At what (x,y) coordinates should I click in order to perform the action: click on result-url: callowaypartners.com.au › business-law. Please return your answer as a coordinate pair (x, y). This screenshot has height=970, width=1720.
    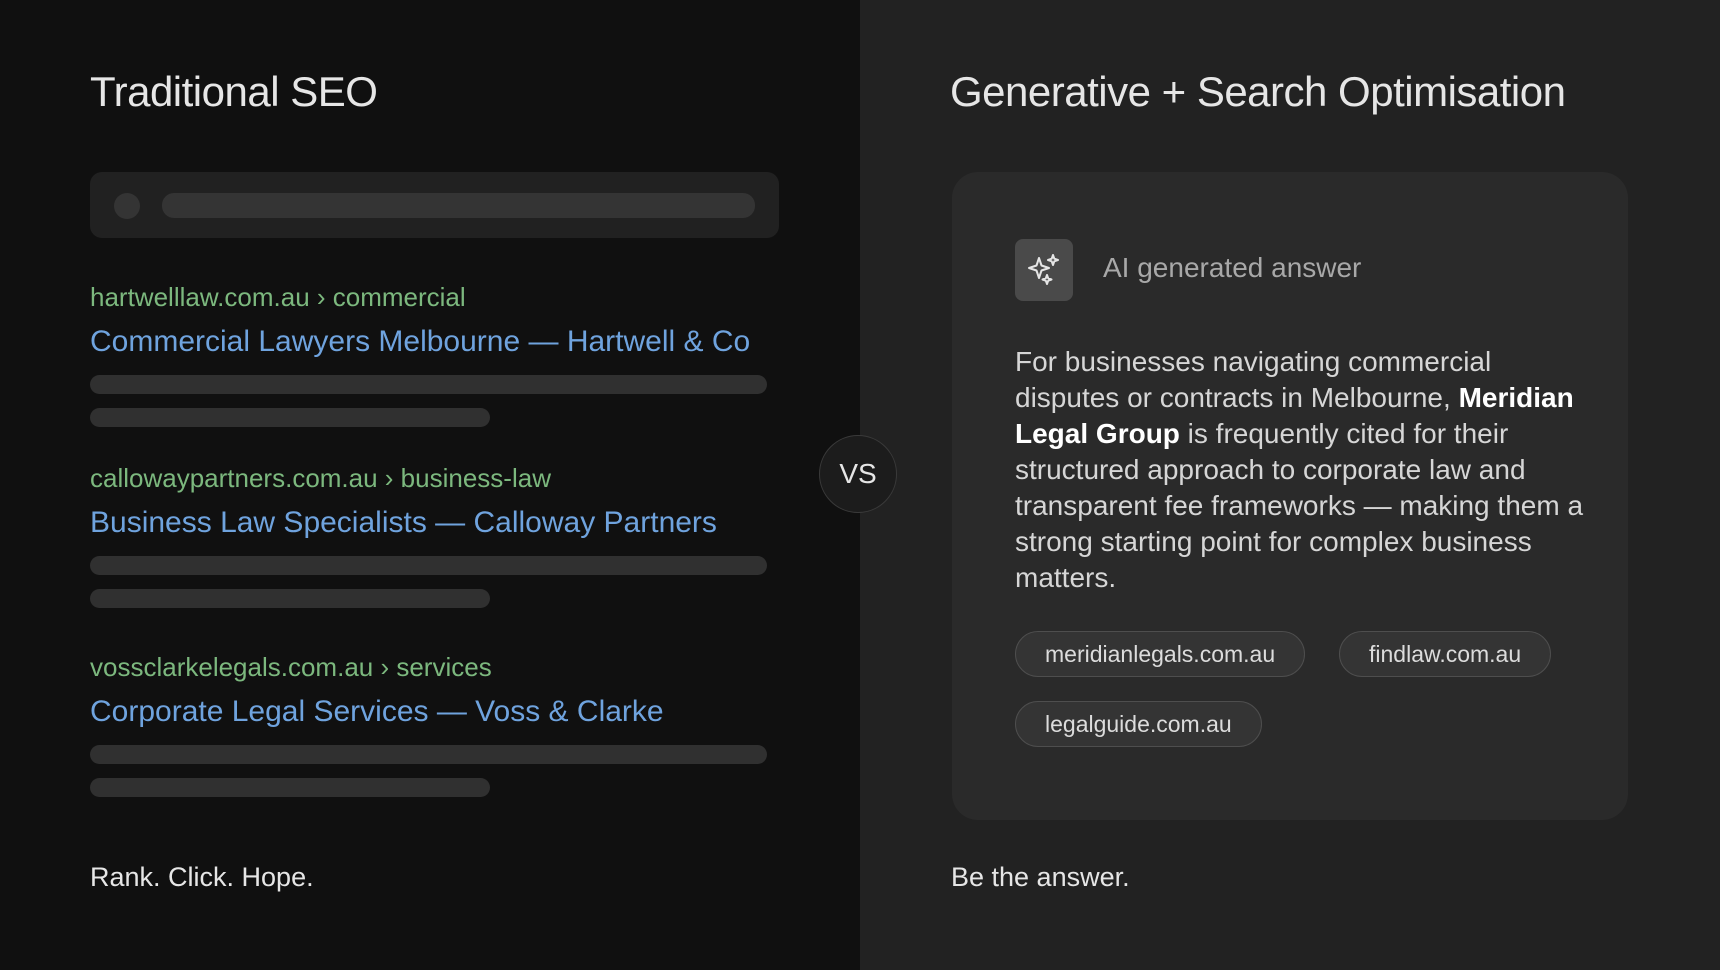
    Looking at the image, I should click on (440, 478).